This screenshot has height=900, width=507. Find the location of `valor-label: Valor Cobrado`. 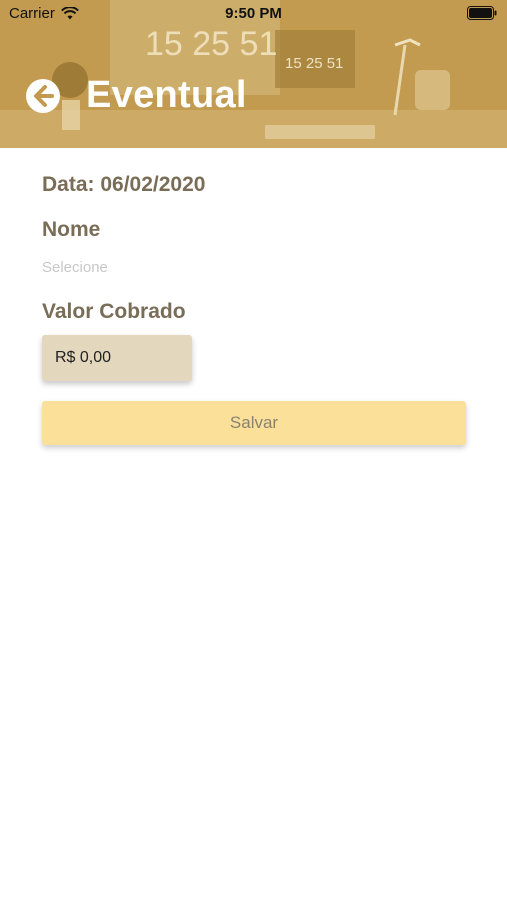

valor-label: Valor Cobrado is located at coordinates (114, 311).